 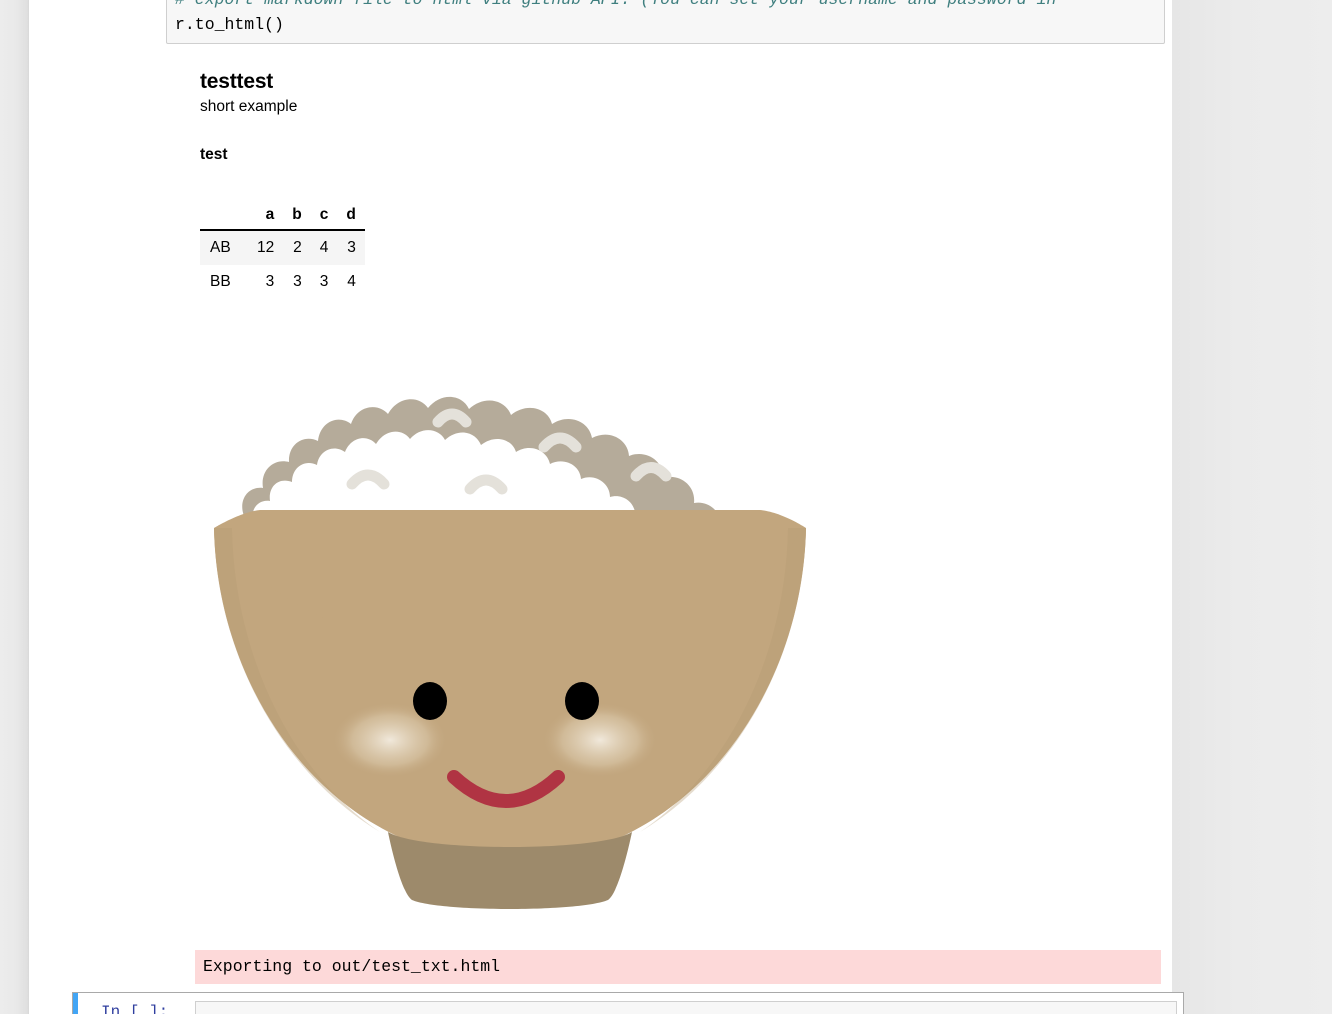 I want to click on dataframe-table: a b c d AB 12 2 4 3 BB 3 3 3 4, so click(x=282, y=251).